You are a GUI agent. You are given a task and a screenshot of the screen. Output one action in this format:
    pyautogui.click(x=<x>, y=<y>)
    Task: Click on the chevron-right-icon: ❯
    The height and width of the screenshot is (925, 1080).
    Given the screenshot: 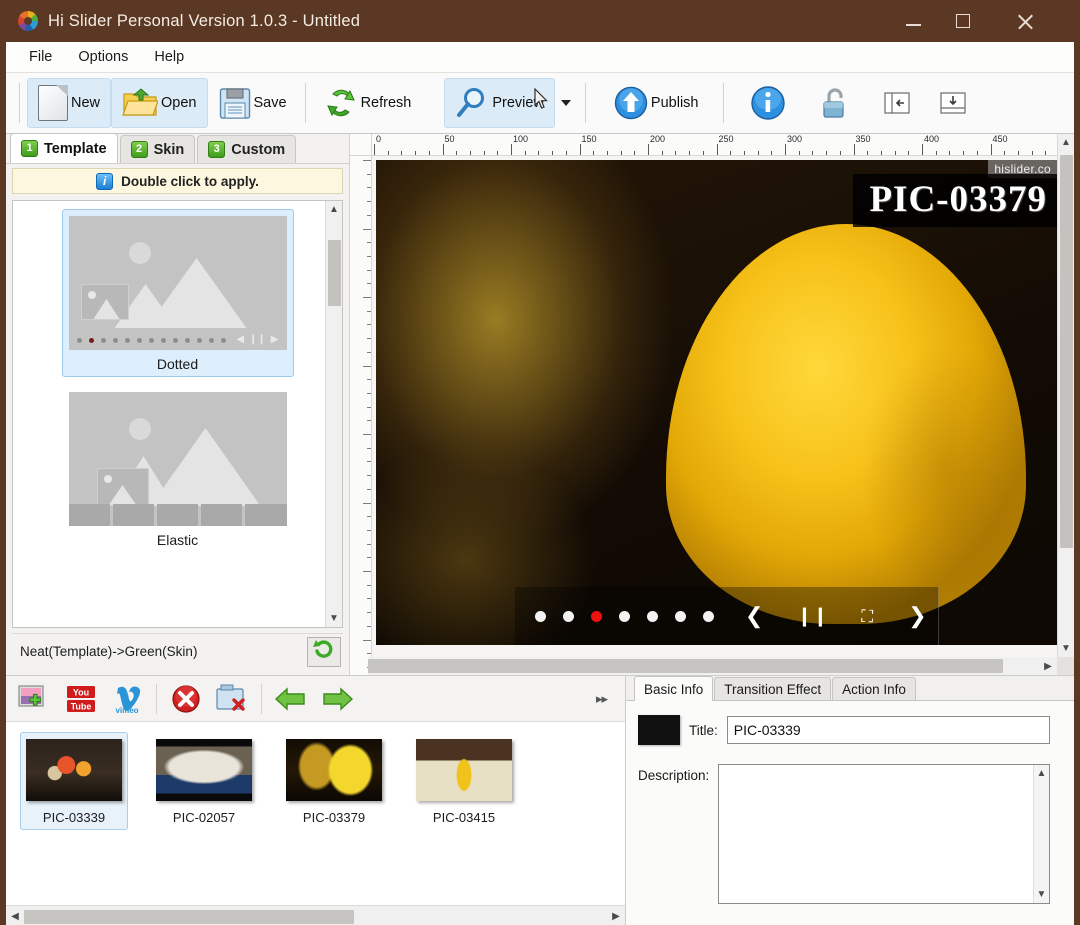 What is the action you would take?
    pyautogui.click(x=917, y=616)
    